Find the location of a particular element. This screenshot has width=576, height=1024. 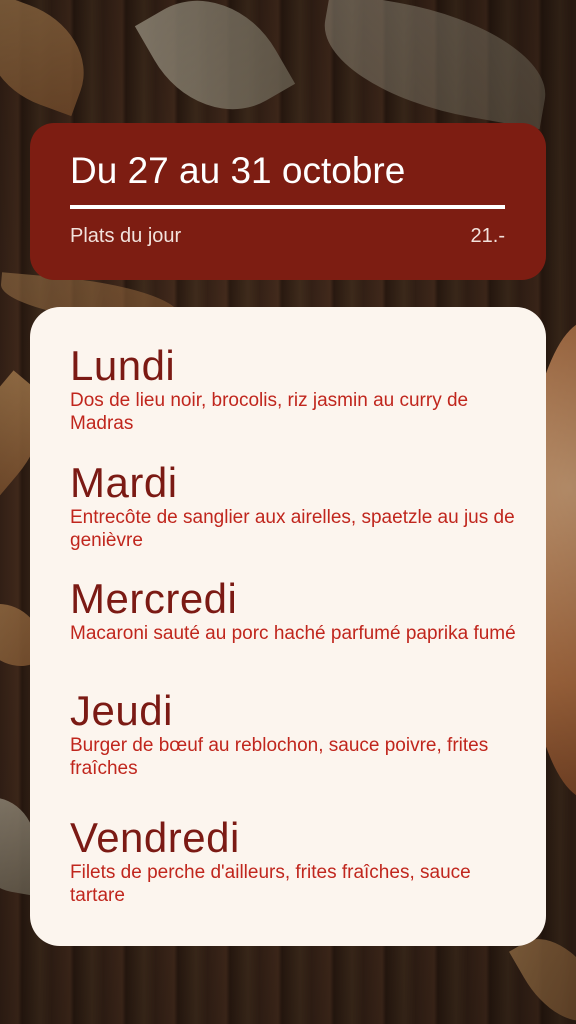

day-name: Vendredi is located at coordinates (155, 837).